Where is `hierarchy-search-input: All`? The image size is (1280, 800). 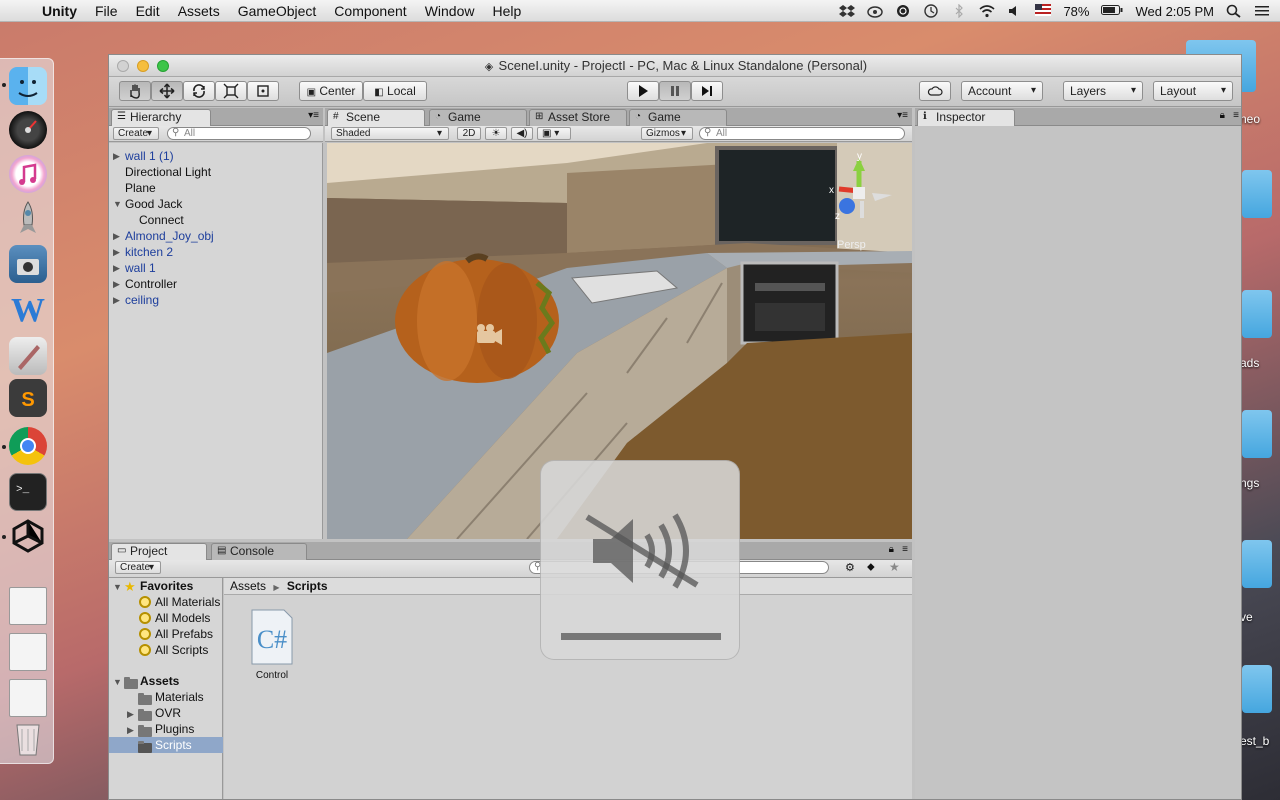
hierarchy-search-input: All is located at coordinates (239, 133).